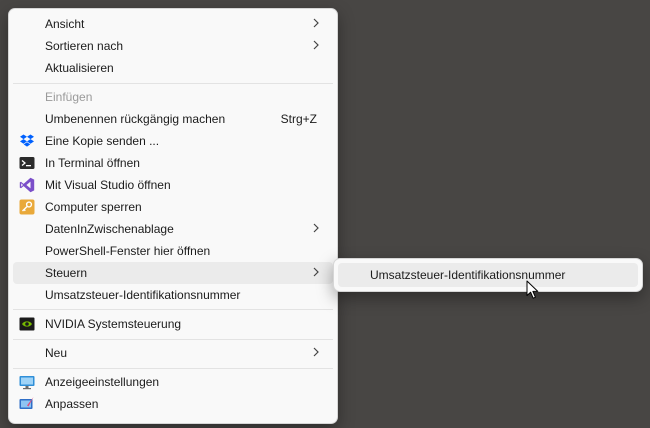 This screenshot has height=428, width=650. What do you see at coordinates (109, 229) in the screenshot?
I see `menu-item-label: DatenInZwischenablage` at bounding box center [109, 229].